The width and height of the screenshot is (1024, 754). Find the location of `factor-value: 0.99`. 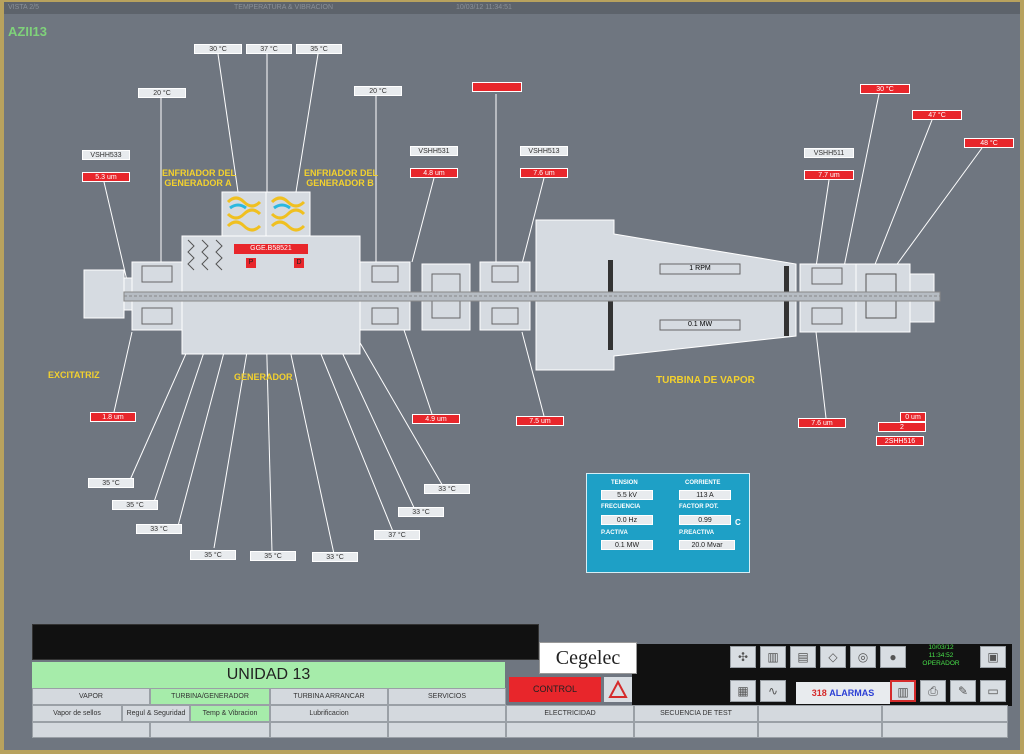

factor-value: 0.99 is located at coordinates (705, 520).